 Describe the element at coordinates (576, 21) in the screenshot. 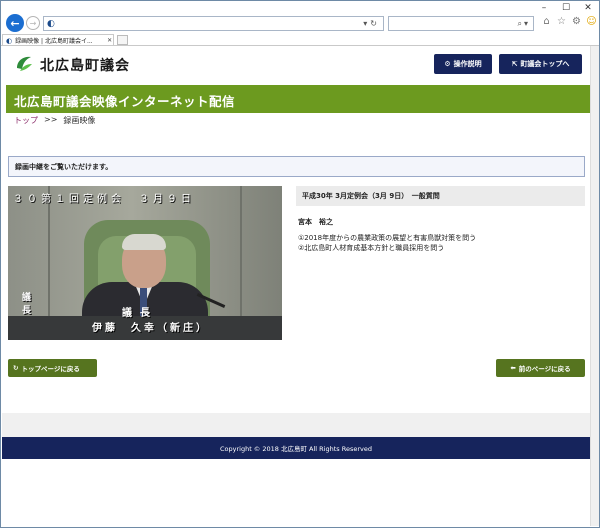

I see `settings-gear-icon: ⚙` at that location.